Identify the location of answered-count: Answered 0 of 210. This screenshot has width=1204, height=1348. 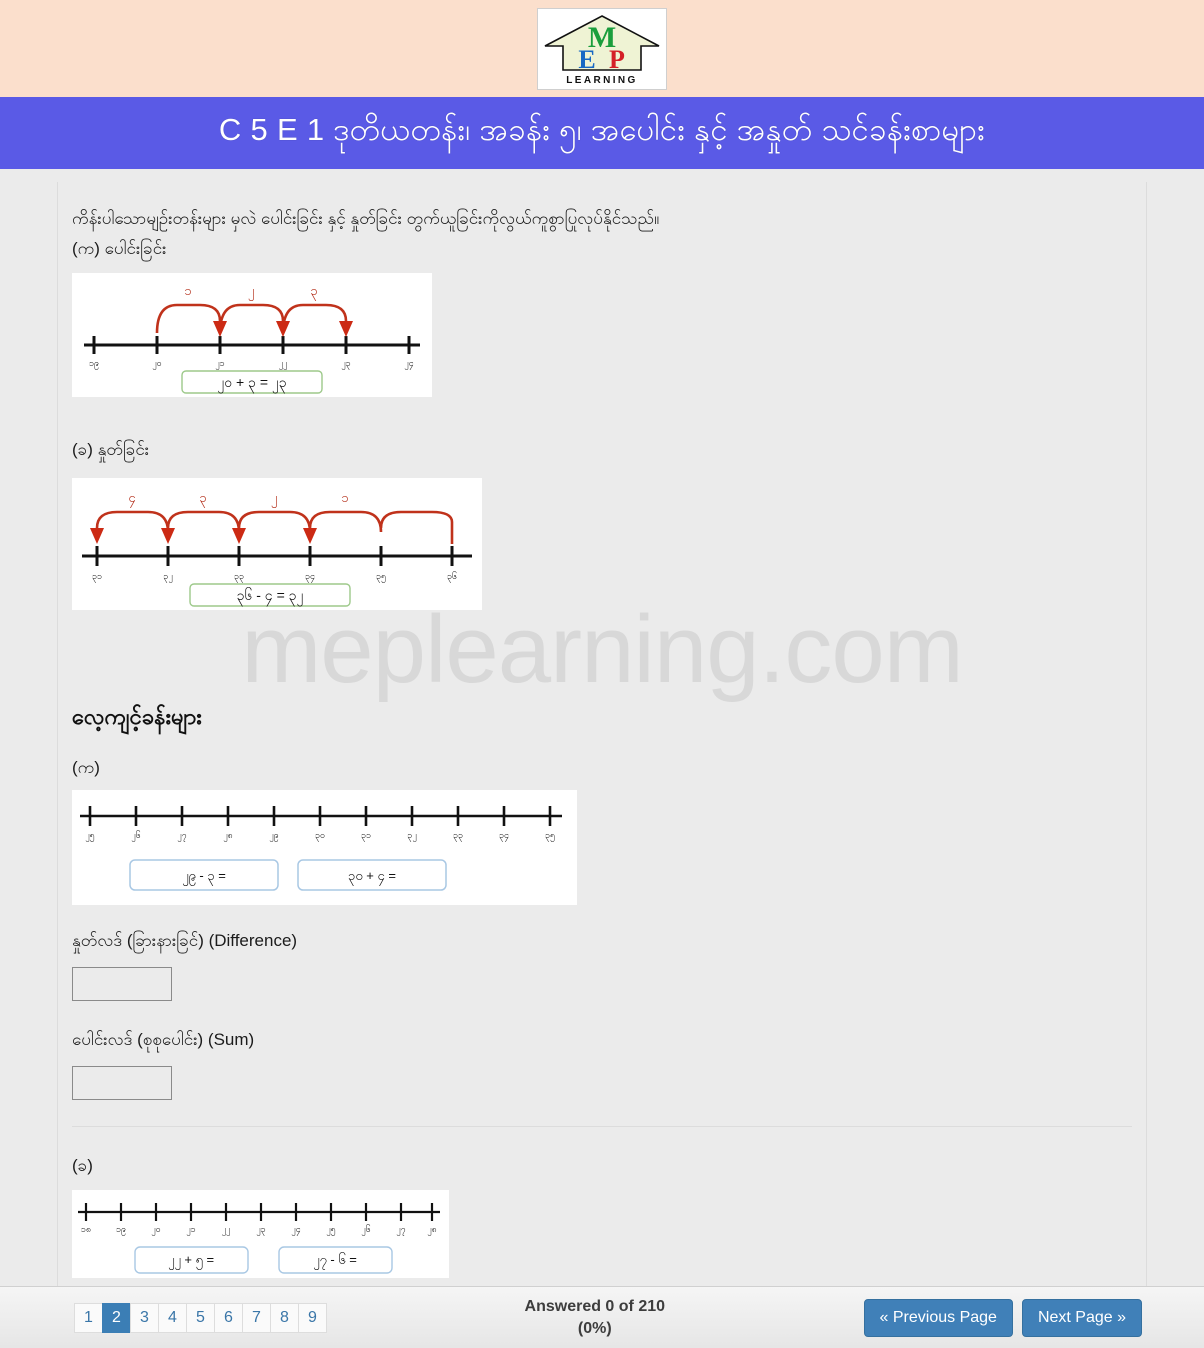
(595, 1306).